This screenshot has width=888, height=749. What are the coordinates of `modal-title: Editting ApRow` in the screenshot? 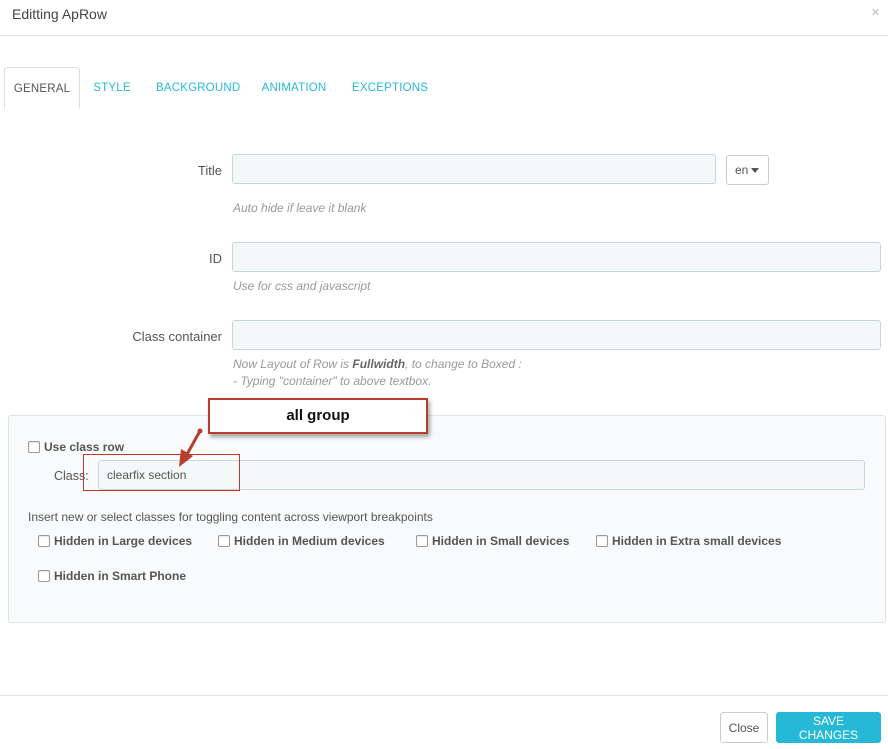 It's located at (59, 14).